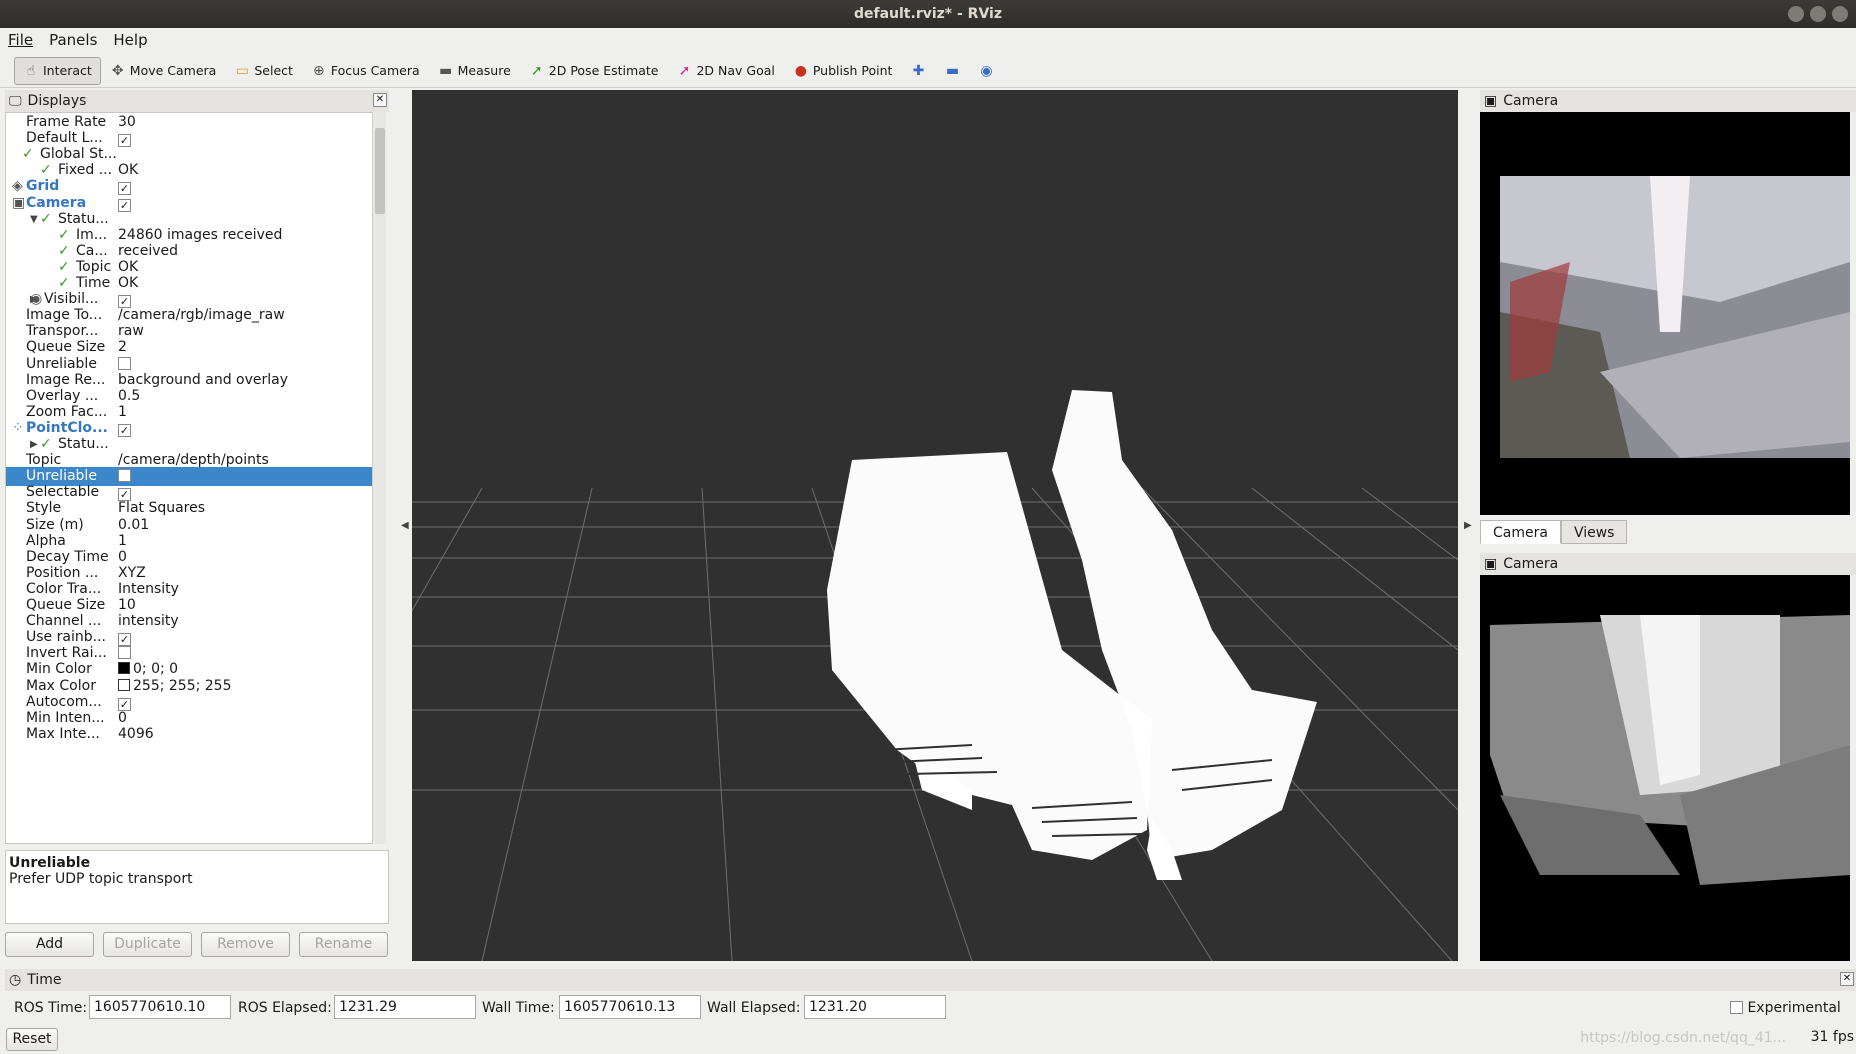  Describe the element at coordinates (201, 315) in the screenshot. I see `property-value: /camera/rgb/image_raw` at that location.